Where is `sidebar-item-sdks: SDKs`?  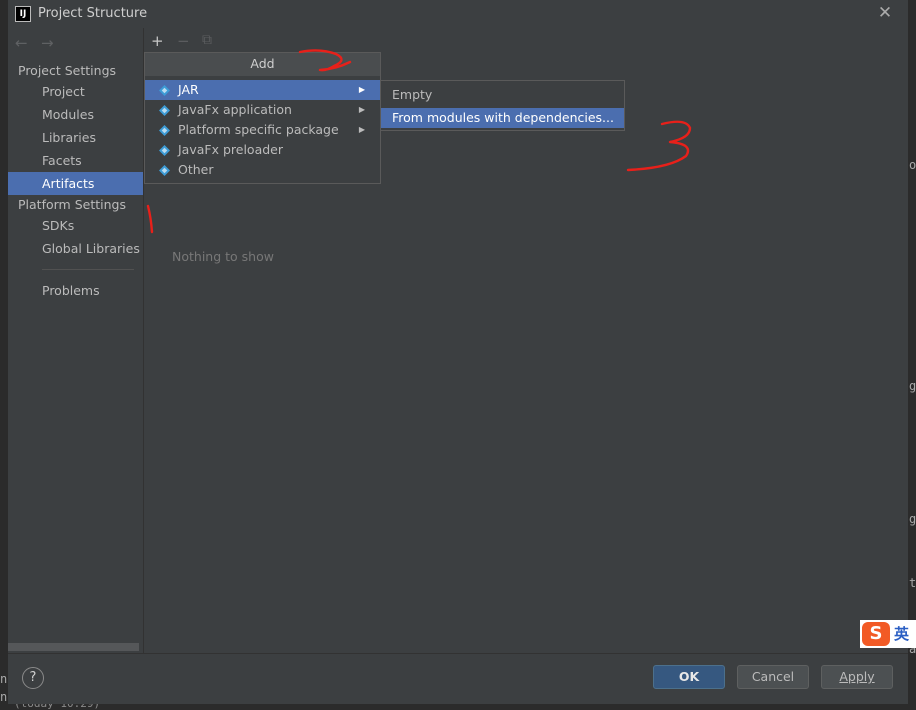
sidebar-item-sdks: SDKs is located at coordinates (75, 225).